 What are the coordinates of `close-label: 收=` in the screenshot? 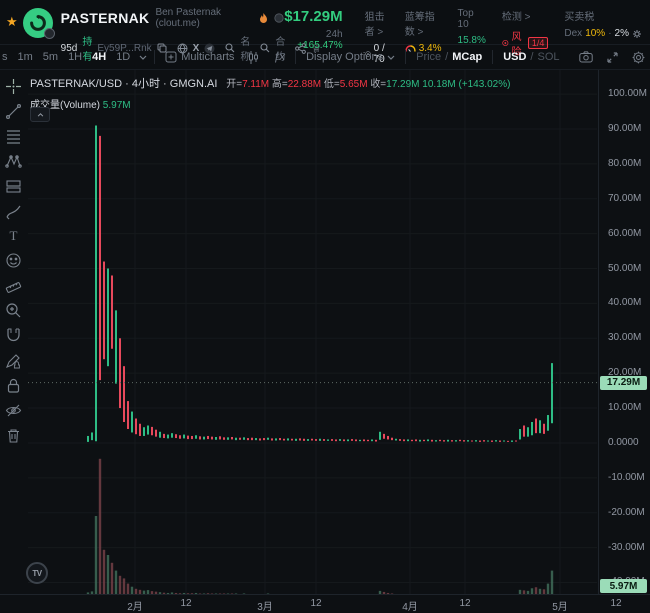 It's located at (378, 84).